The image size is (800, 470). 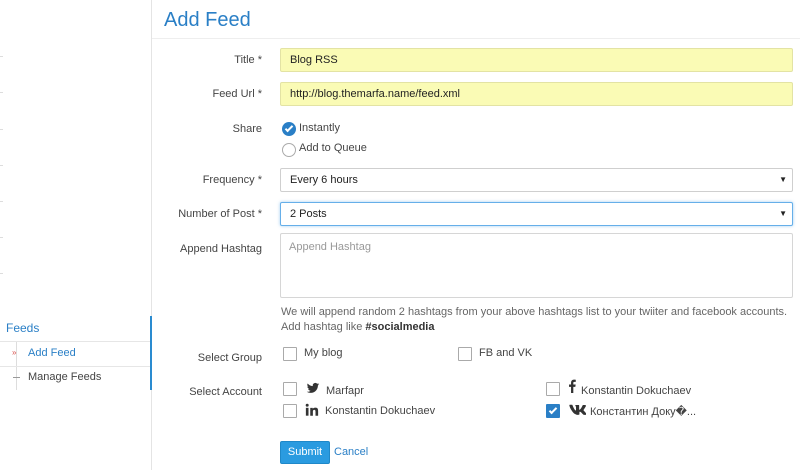 What do you see at coordinates (465, 354) in the screenshot?
I see `group-fb-vk-checkbox` at bounding box center [465, 354].